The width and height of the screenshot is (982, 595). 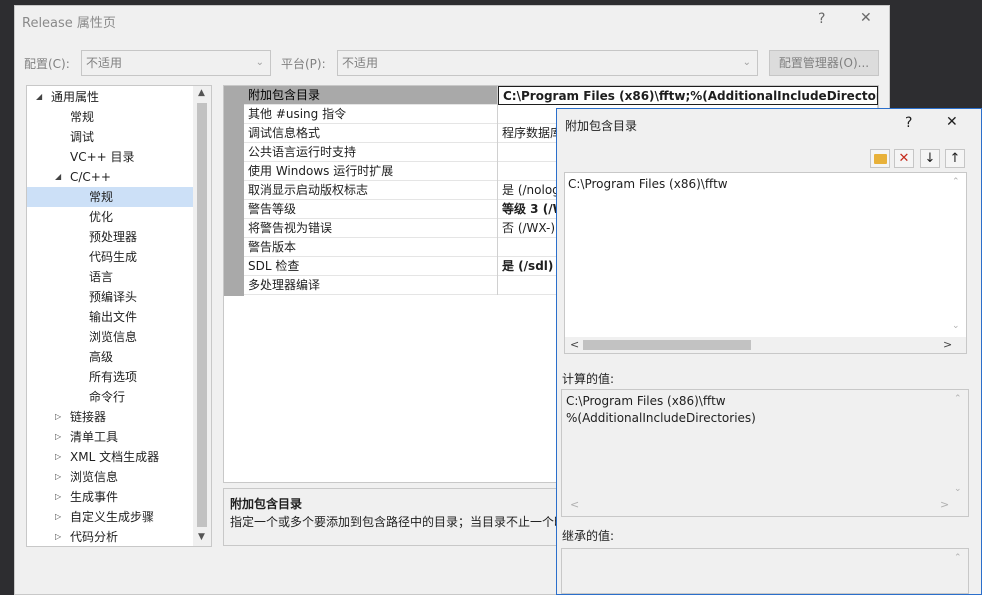 I want to click on move-down-button: ↓, so click(x=930, y=158).